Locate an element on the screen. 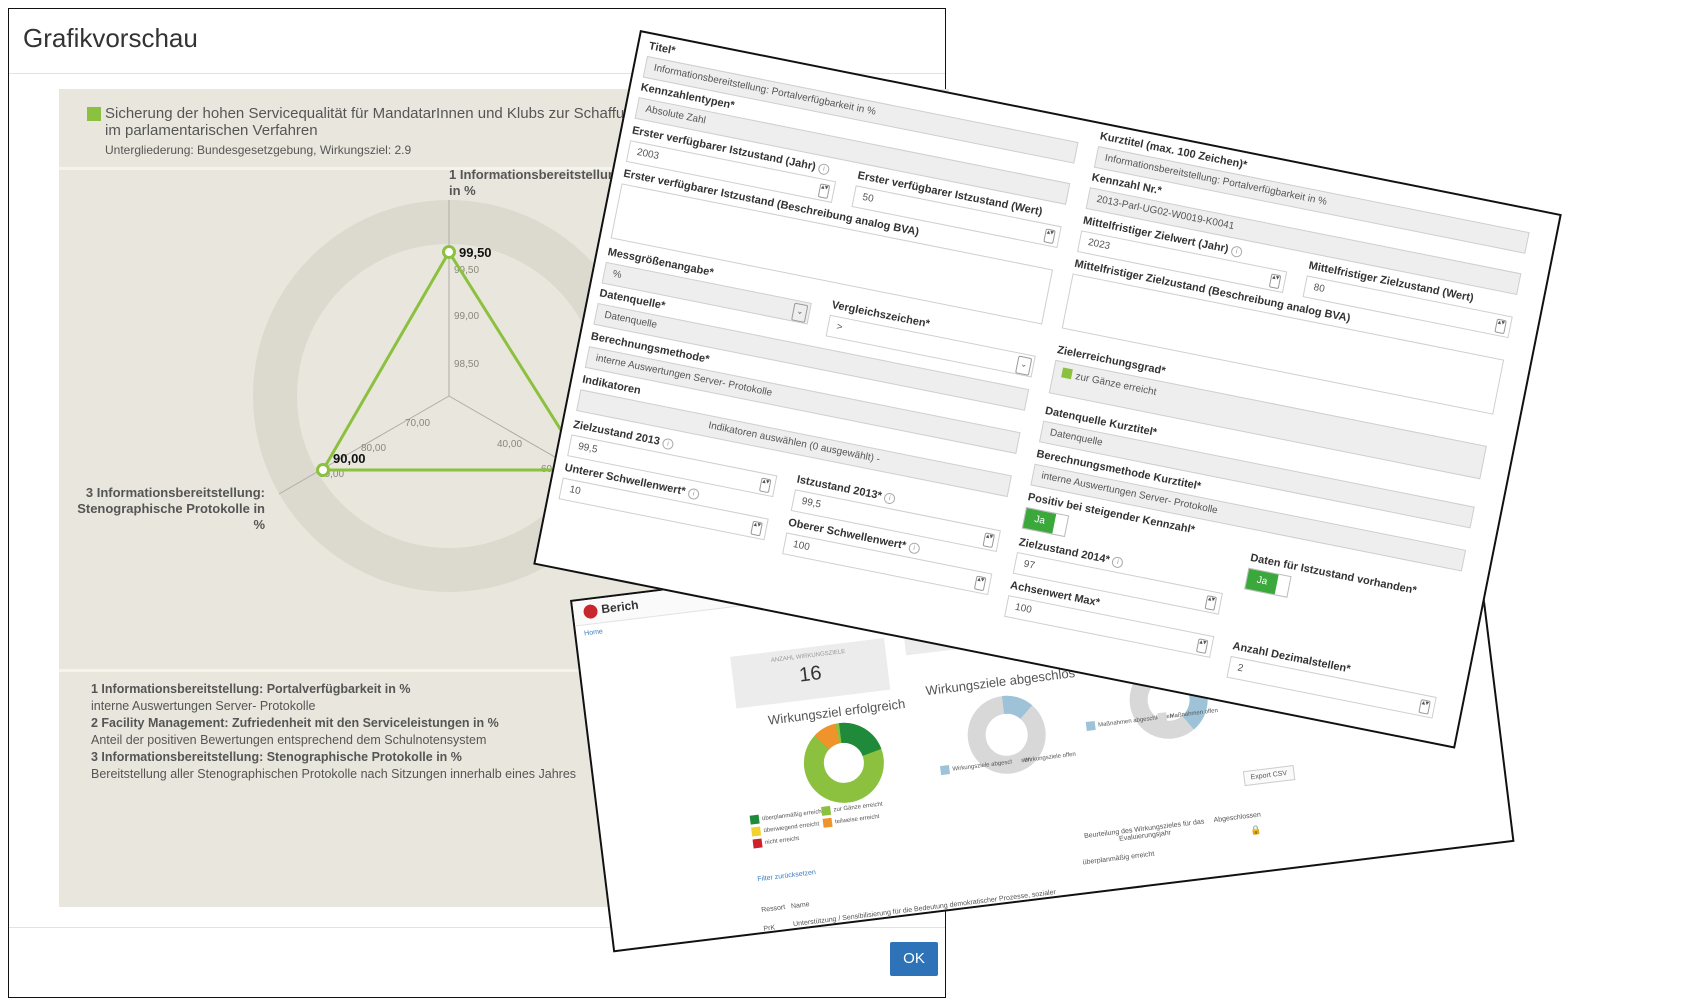 This screenshot has width=1707, height=998. table-cell: PrK is located at coordinates (769, 928).